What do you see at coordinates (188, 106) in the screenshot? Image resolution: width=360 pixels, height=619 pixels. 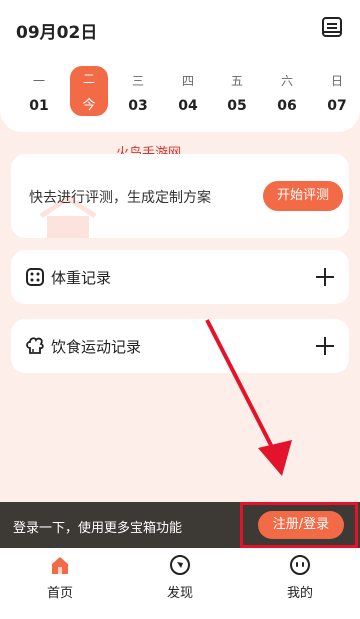 I see `day-number: 04` at bounding box center [188, 106].